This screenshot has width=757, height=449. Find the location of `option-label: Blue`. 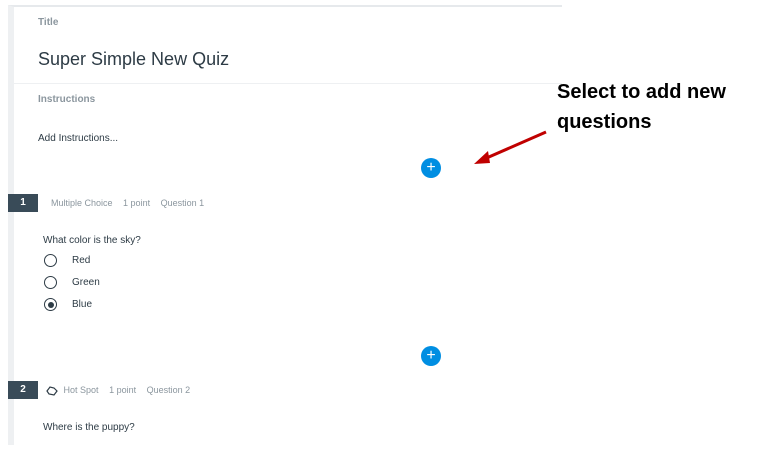

option-label: Blue is located at coordinates (82, 304).